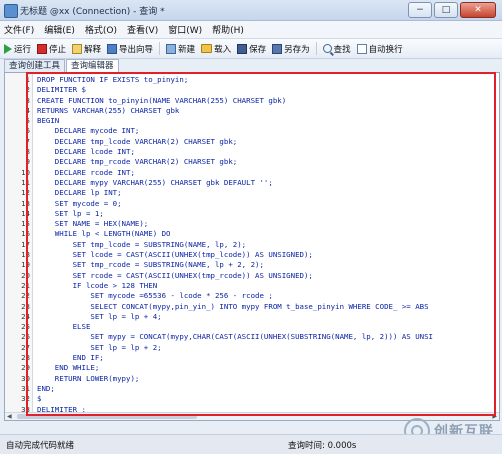 The image size is (502, 454). Describe the element at coordinates (101, 29) in the screenshot. I see `menu-format: 格式(O)` at that location.